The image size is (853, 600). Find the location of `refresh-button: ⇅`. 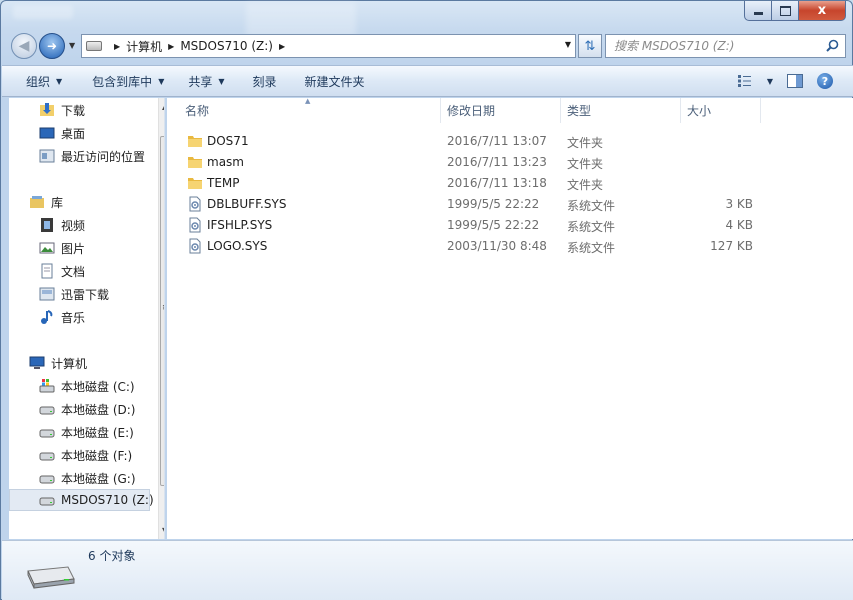

refresh-button: ⇅ is located at coordinates (590, 46).